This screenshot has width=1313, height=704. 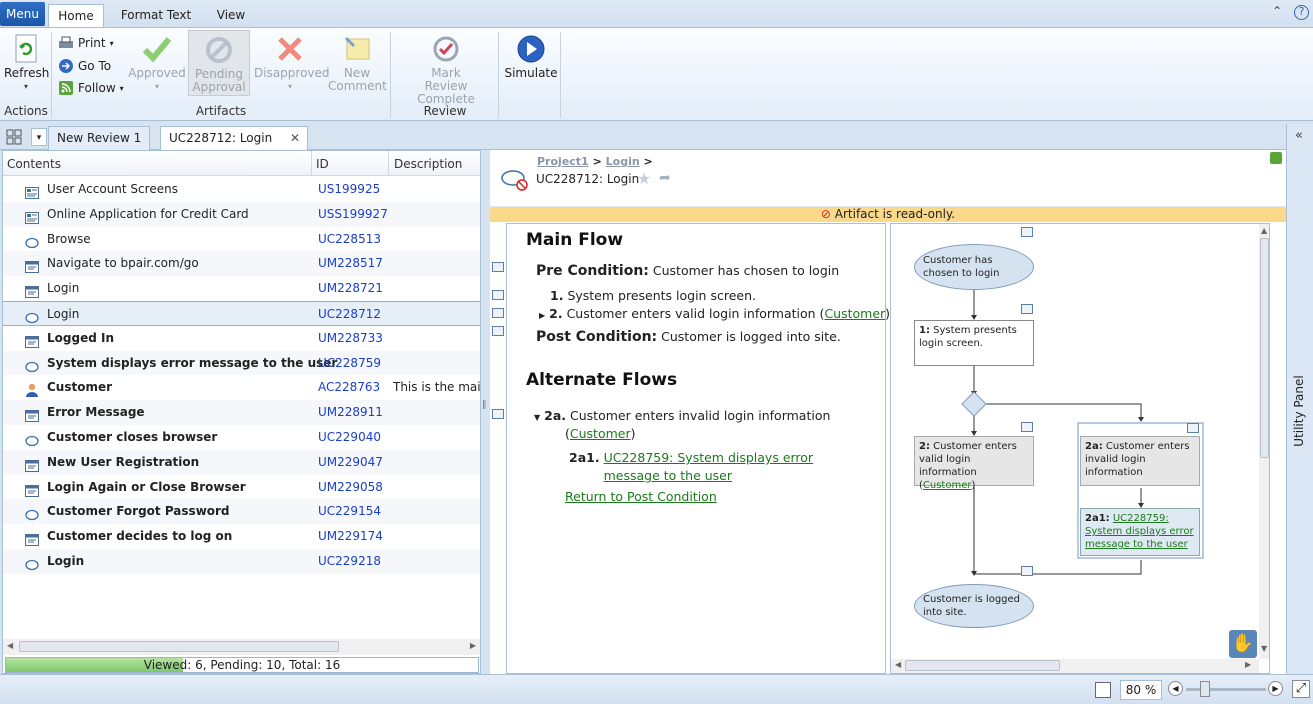 What do you see at coordinates (14, 137) in the screenshot?
I see `grid-view-icon` at bounding box center [14, 137].